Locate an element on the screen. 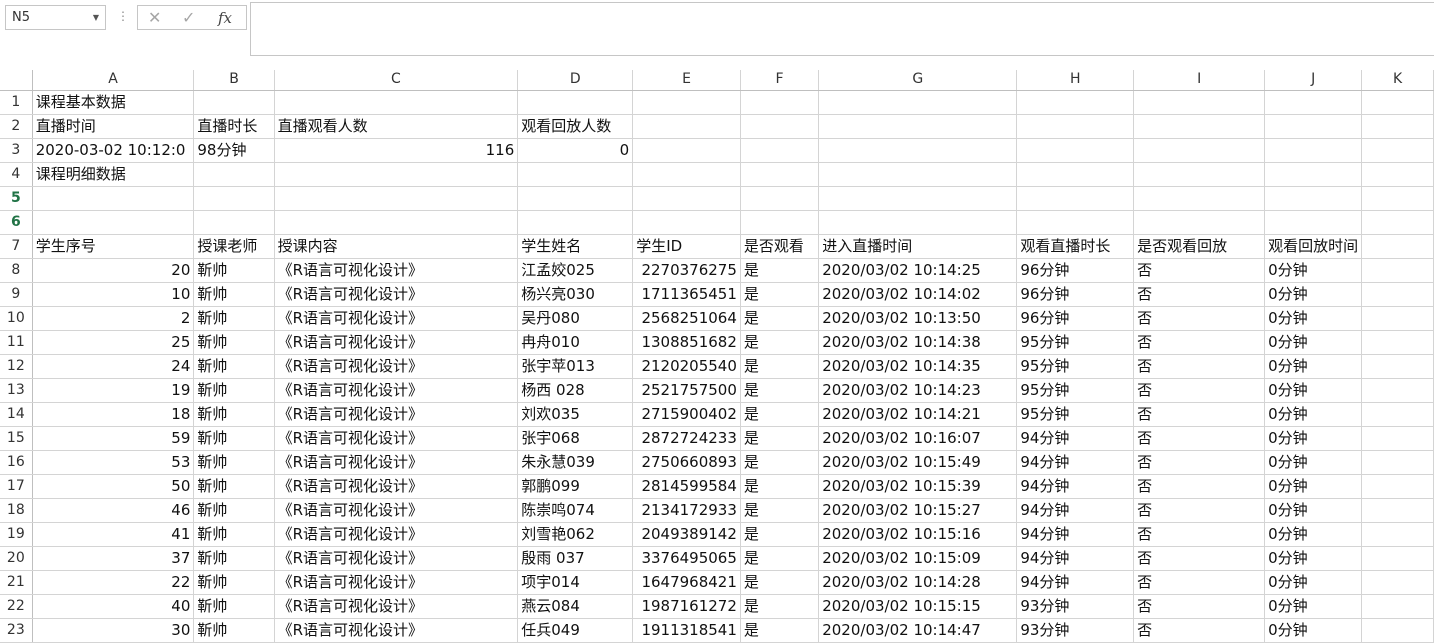 The width and height of the screenshot is (1434, 643). cell: 2020/03/02 10:14:25 is located at coordinates (918, 270).